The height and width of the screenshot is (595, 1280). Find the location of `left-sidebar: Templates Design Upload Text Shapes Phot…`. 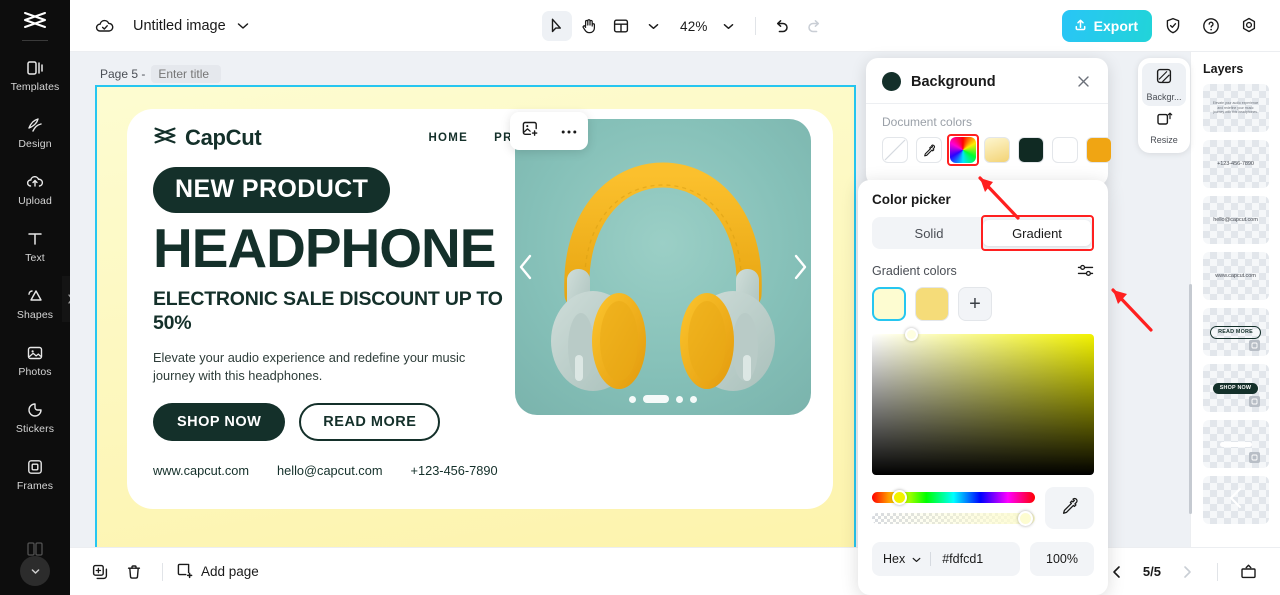

left-sidebar: Templates Design Upload Text Shapes Phot… is located at coordinates (39, 297).